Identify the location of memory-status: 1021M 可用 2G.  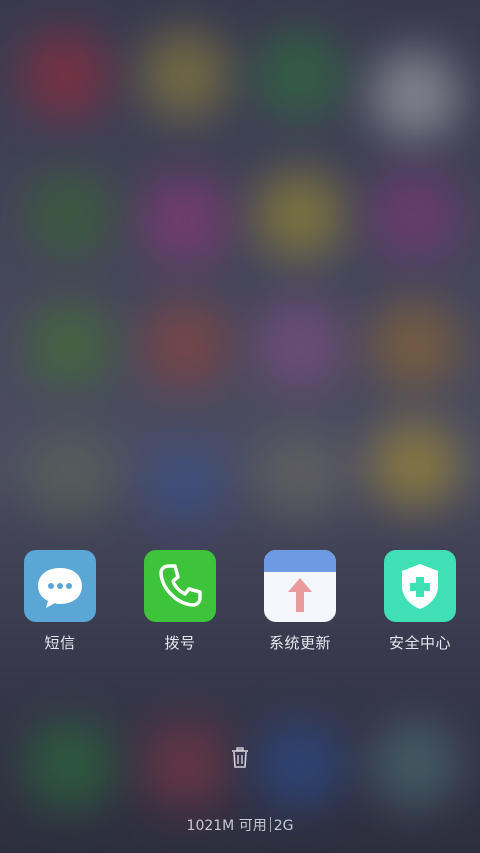
(240, 825).